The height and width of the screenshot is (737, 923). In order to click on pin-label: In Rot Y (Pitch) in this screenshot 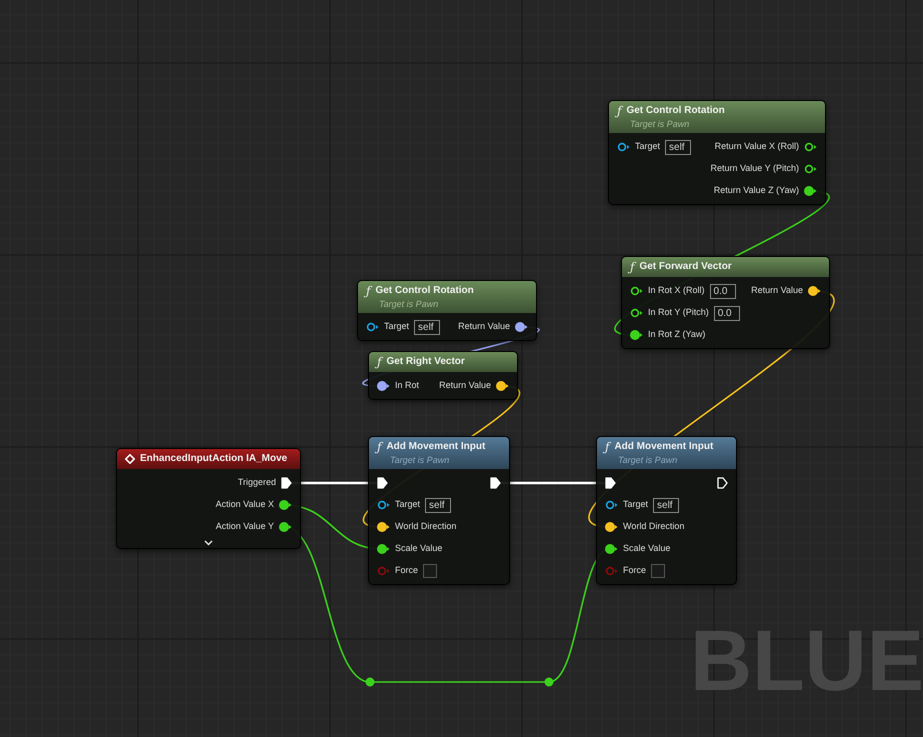, I will do `click(678, 313)`.